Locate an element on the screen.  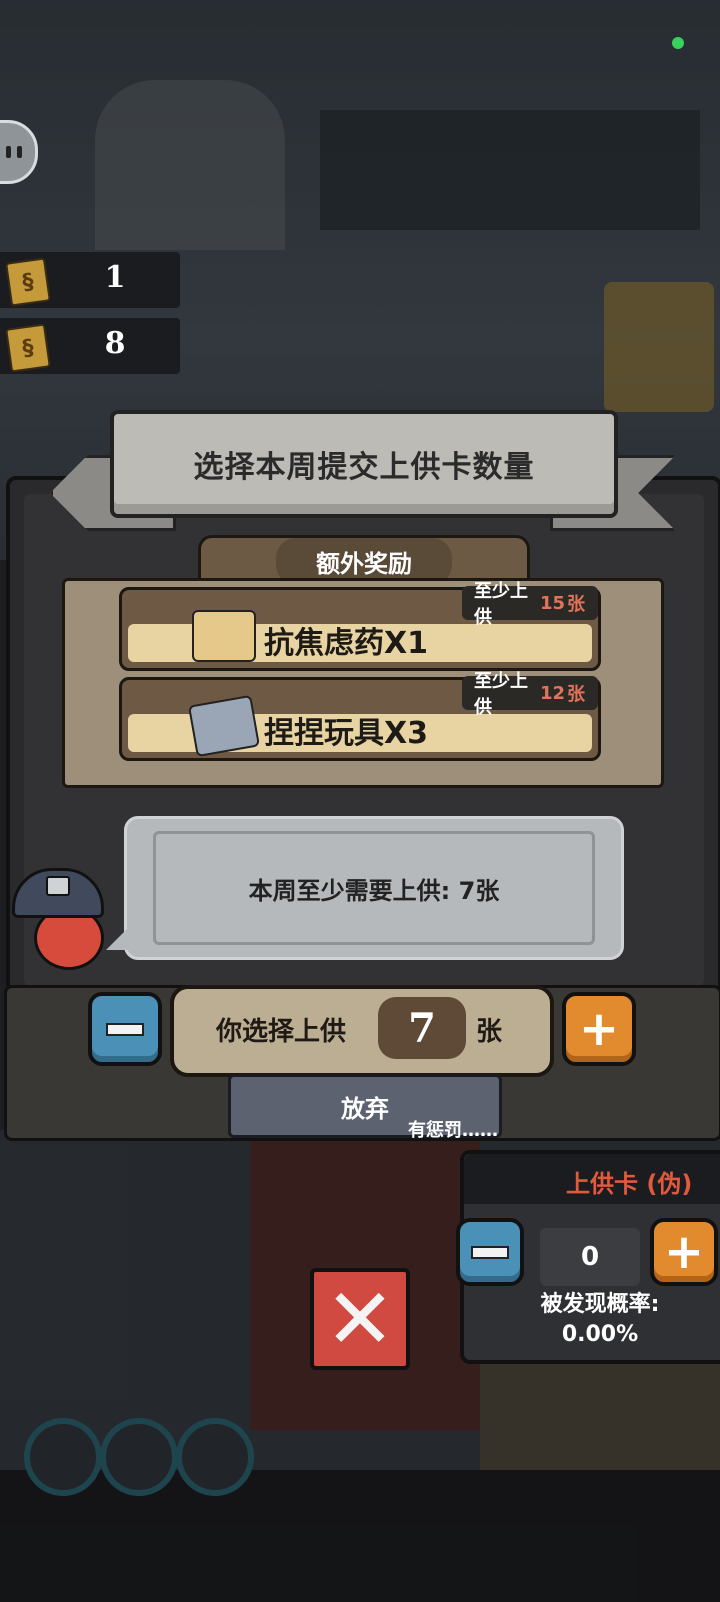
resource-counter: § 8 is located at coordinates (90, 346).